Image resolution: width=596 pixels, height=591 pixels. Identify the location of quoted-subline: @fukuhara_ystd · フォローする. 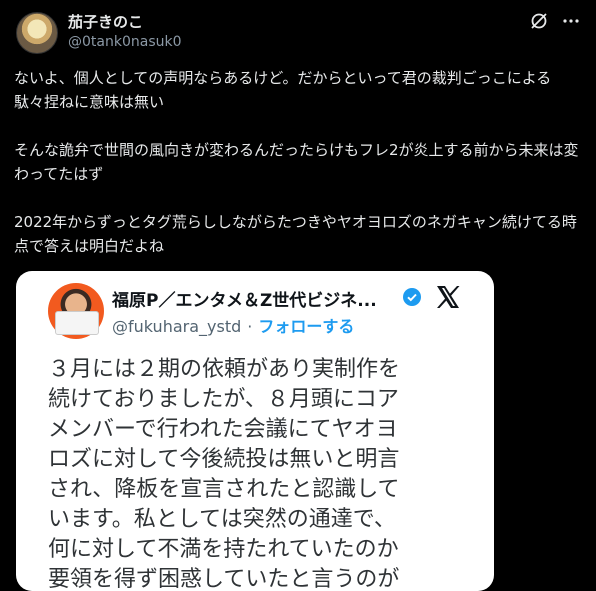
(233, 325).